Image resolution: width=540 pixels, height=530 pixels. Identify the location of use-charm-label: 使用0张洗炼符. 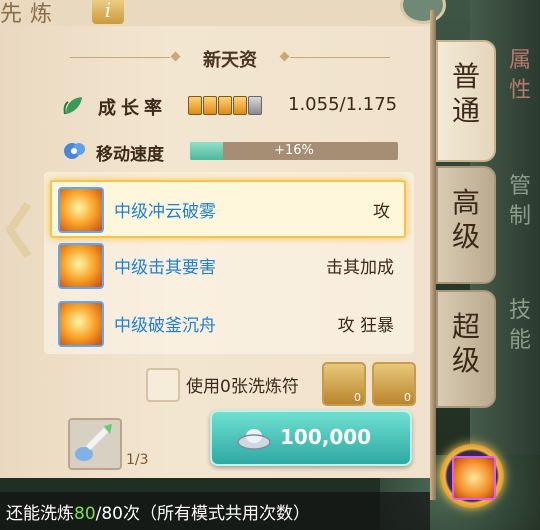
(242, 387).